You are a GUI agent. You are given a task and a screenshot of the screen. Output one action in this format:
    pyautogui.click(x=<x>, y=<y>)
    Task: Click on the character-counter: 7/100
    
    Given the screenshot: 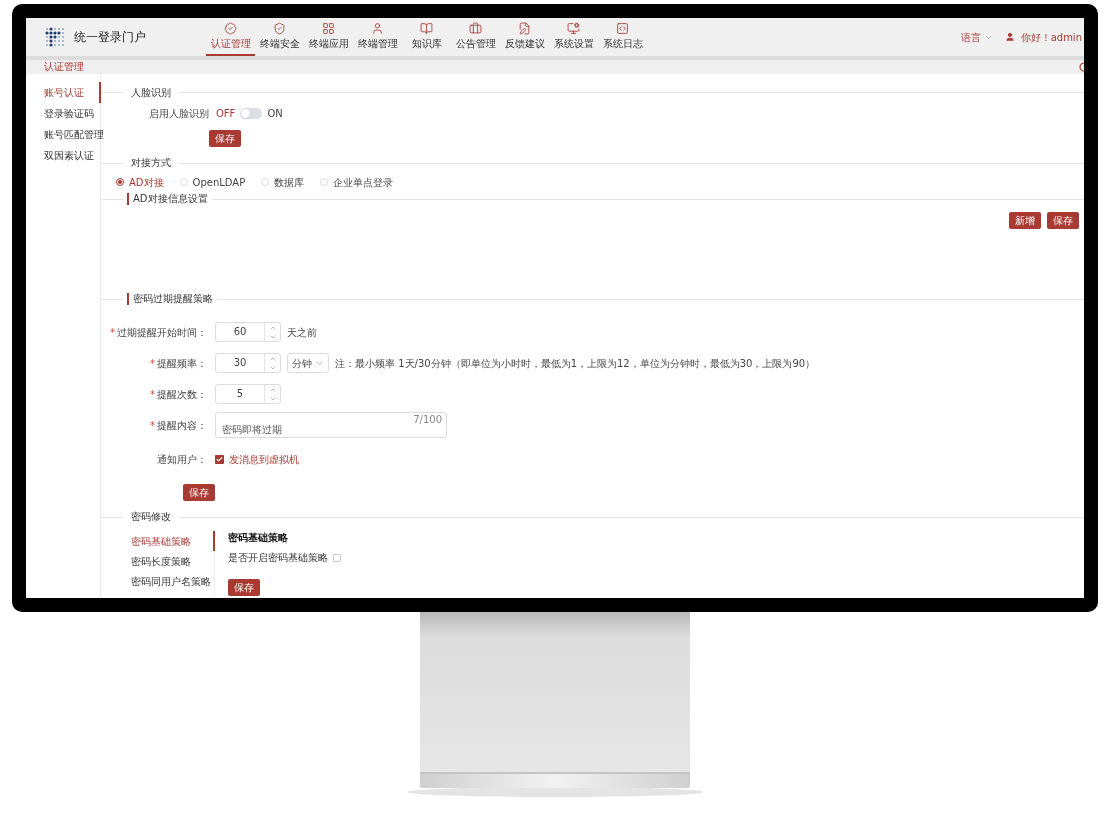 What is the action you would take?
    pyautogui.click(x=427, y=420)
    